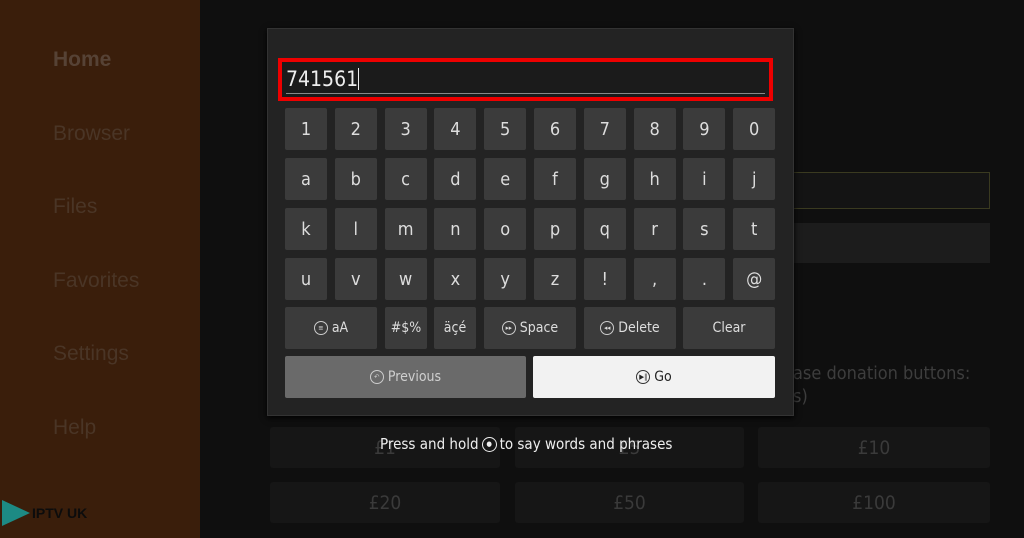 This screenshot has width=1024, height=538. What do you see at coordinates (604, 129) in the screenshot?
I see `key-7: 7` at bounding box center [604, 129].